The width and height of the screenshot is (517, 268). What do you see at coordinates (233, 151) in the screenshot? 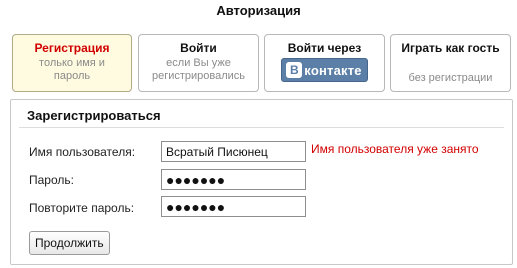
I see `username-field` at bounding box center [233, 151].